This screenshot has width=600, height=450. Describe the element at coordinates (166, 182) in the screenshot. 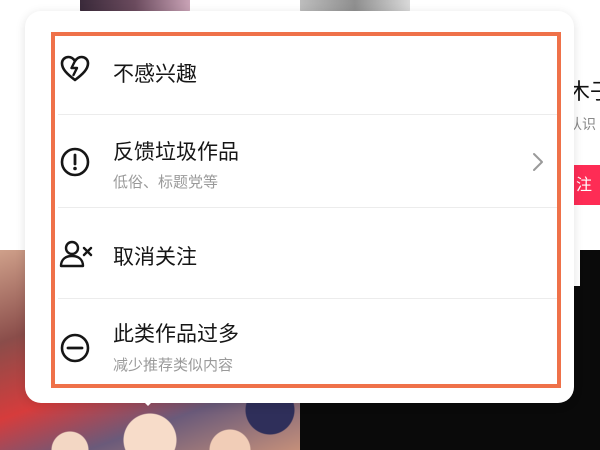

I see `menu-item-subtitle: 低俗、标题党等` at that location.